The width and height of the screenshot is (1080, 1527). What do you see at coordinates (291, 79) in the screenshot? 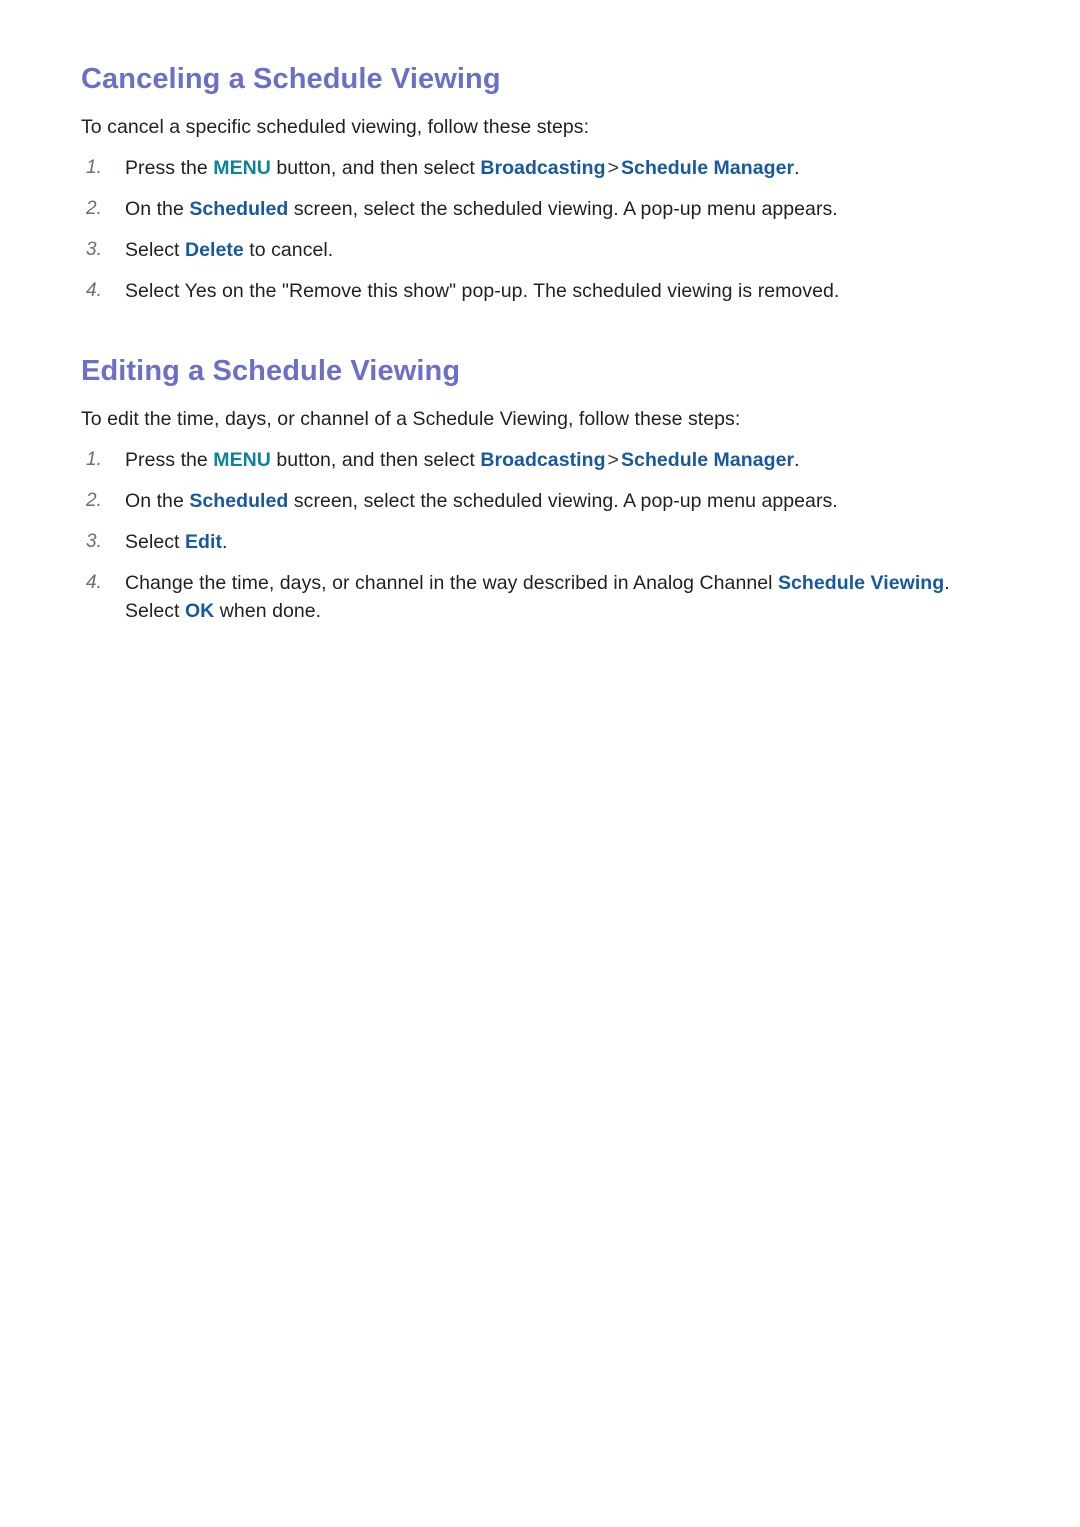
I see `section-heading: Canceling a Schedule Viewing` at bounding box center [291, 79].